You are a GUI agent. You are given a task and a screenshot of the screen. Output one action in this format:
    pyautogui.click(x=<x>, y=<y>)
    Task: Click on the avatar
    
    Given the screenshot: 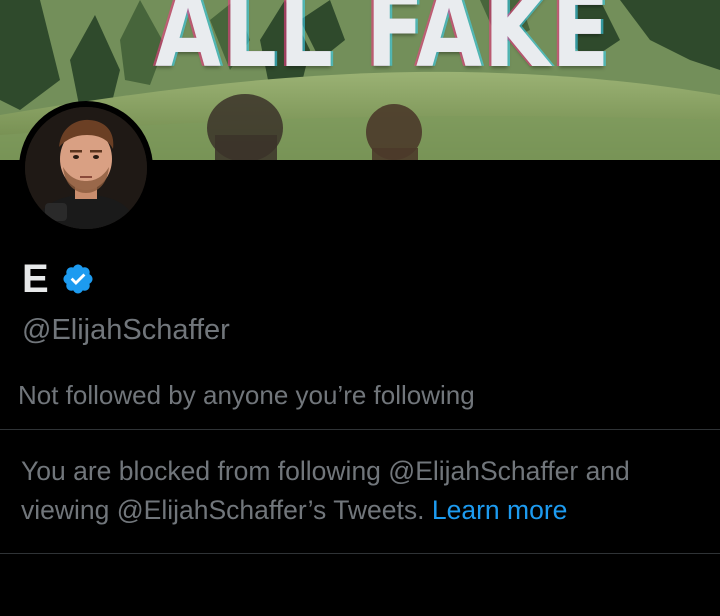 What is the action you would take?
    pyautogui.click(x=86, y=168)
    